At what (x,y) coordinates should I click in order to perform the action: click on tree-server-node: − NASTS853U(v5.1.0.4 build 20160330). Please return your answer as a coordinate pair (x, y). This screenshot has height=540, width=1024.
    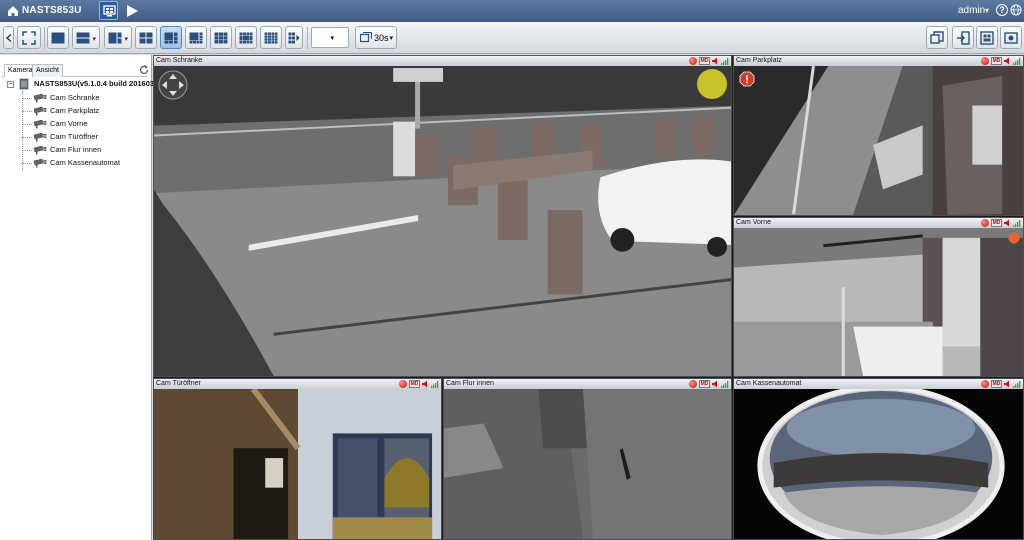
    Looking at the image, I should click on (84, 84).